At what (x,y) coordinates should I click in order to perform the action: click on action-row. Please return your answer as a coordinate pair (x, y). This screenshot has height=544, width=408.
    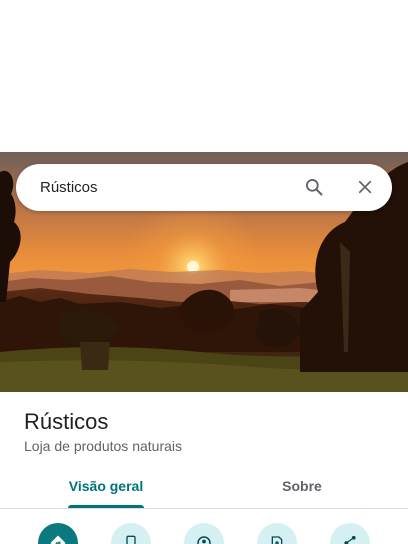
    Looking at the image, I should click on (204, 532).